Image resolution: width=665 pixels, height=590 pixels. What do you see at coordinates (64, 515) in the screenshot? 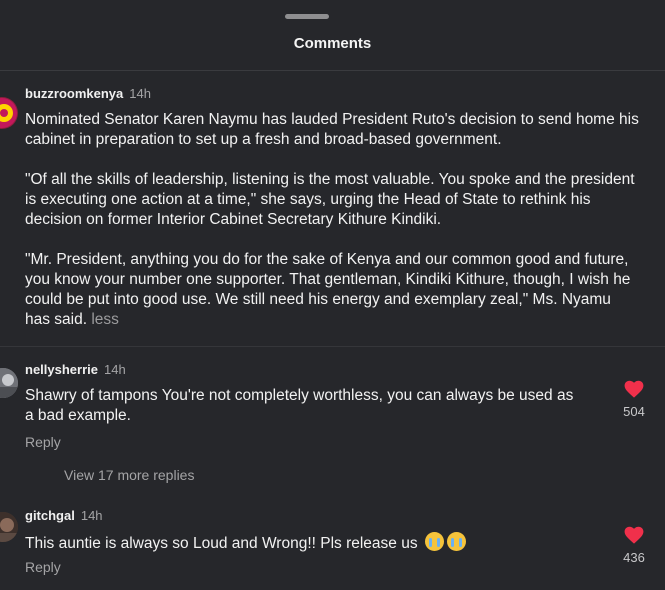
I see `comment-username: gitchgal 14h` at bounding box center [64, 515].